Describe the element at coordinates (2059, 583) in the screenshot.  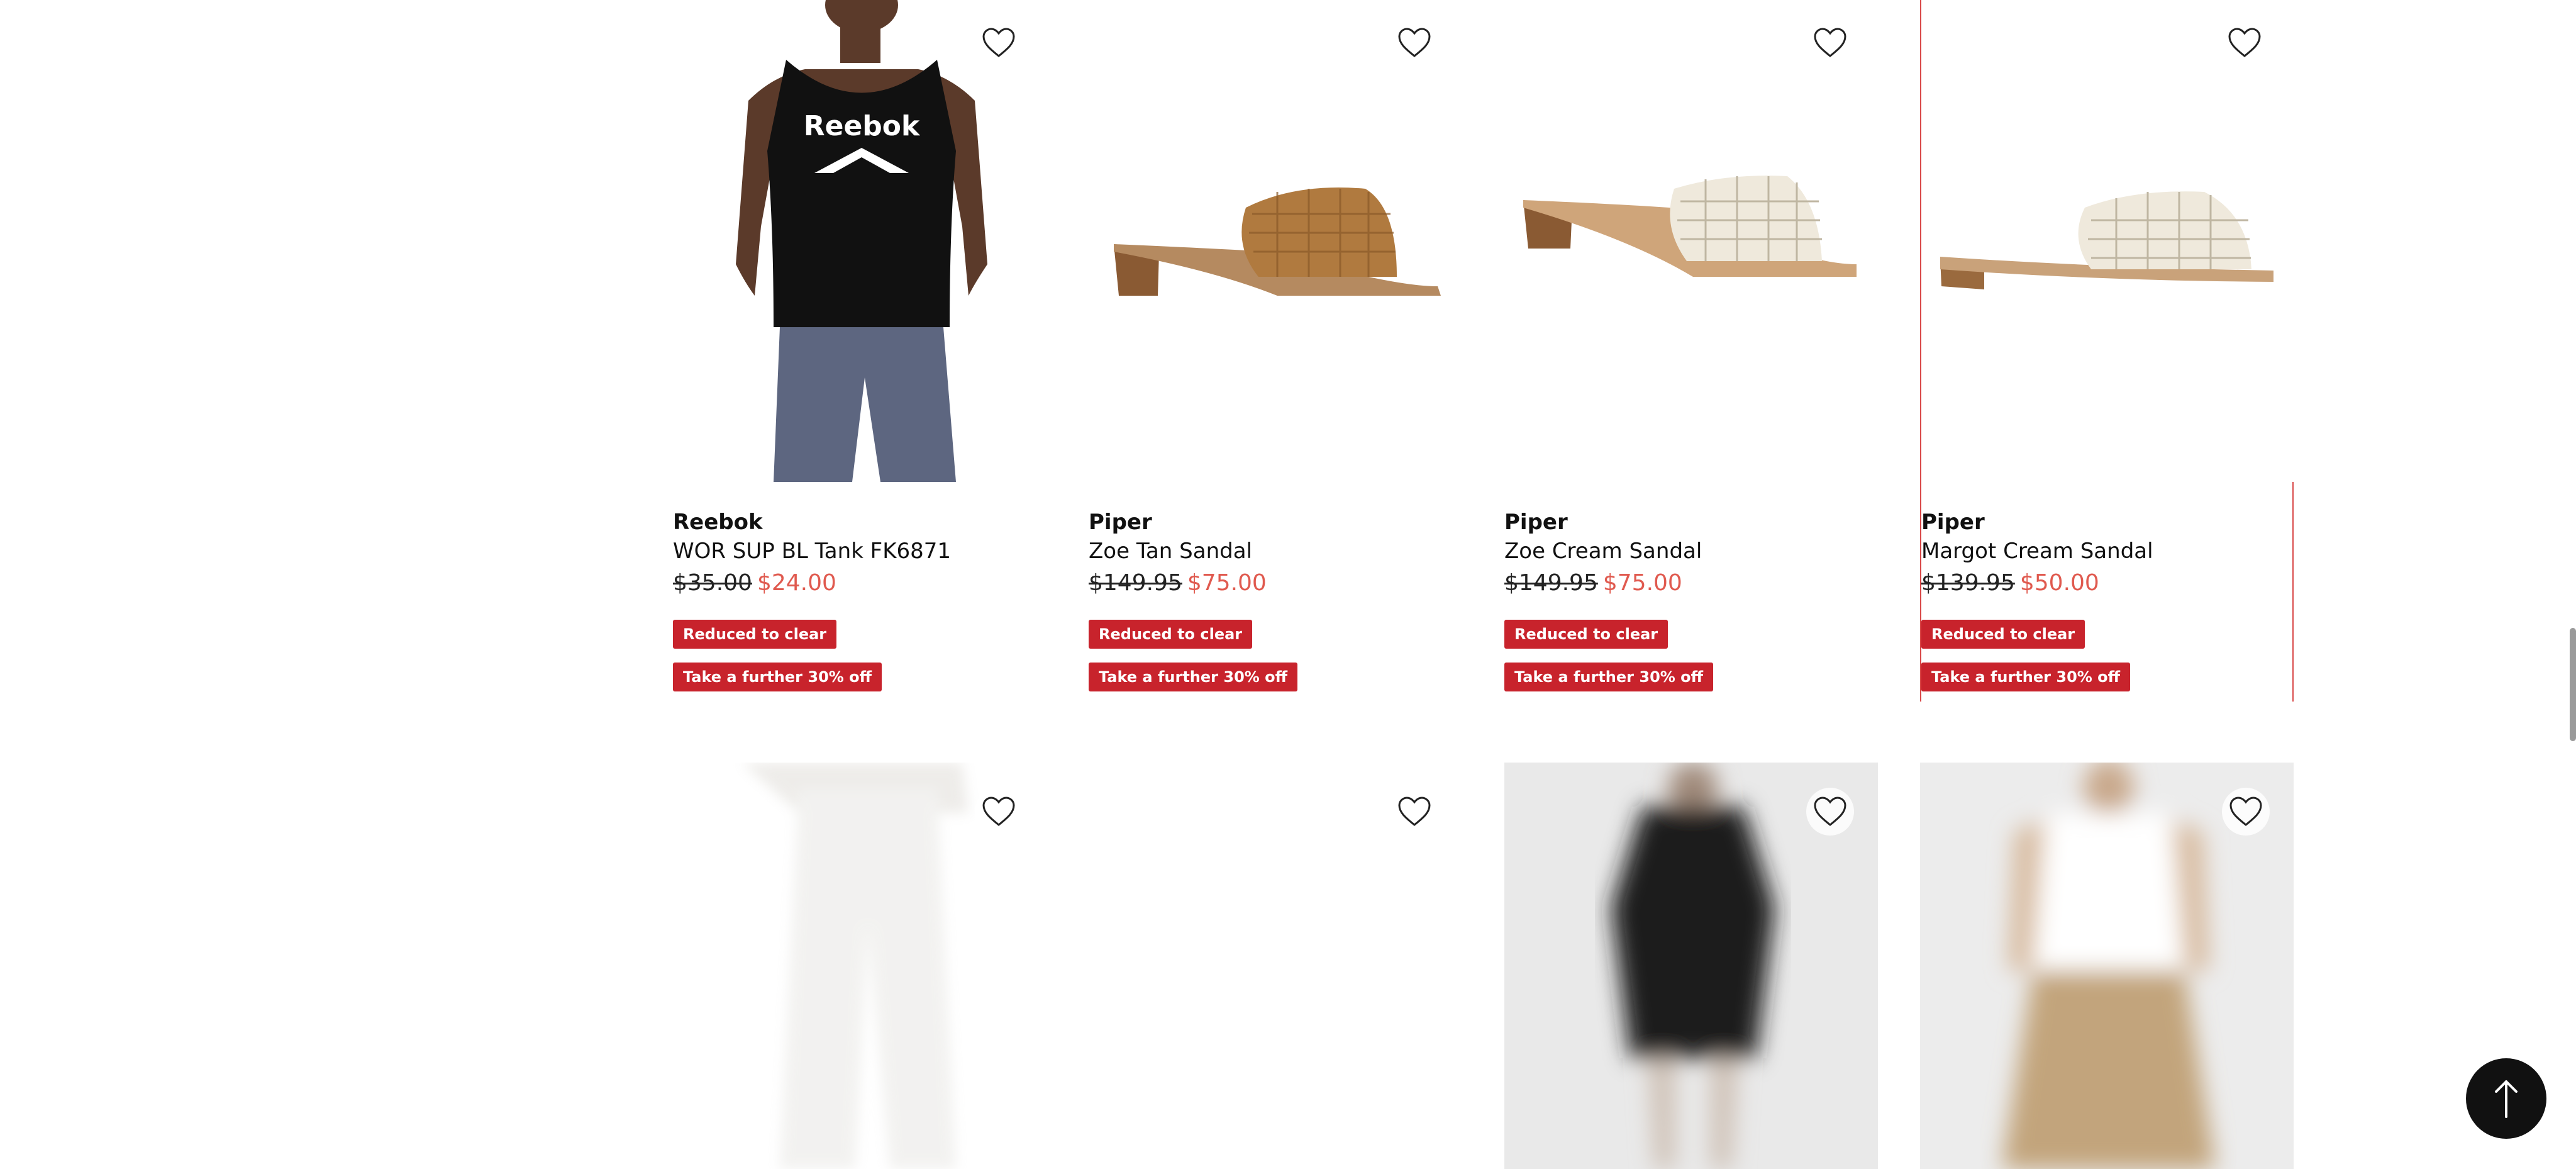
I see `sale-price: $50.00` at that location.